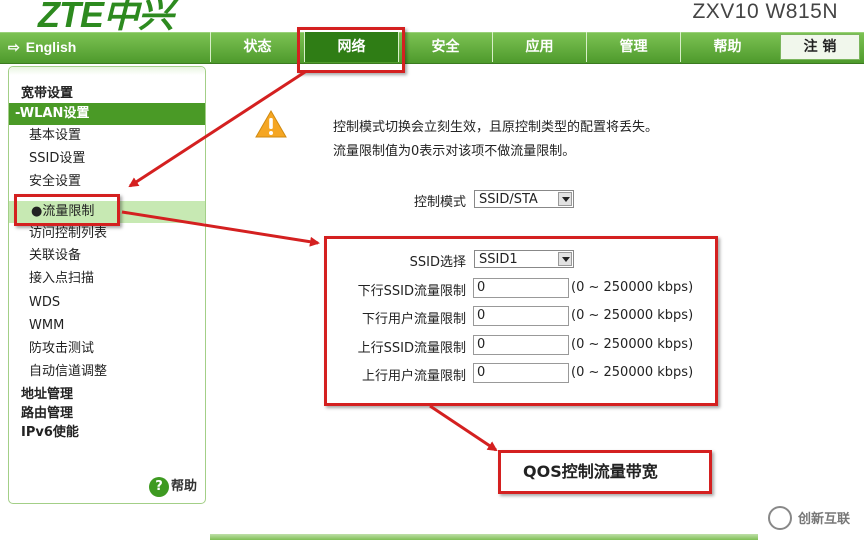 This screenshot has width=864, height=540. What do you see at coordinates (780, 518) in the screenshot?
I see `watermark-logo-icon` at bounding box center [780, 518].